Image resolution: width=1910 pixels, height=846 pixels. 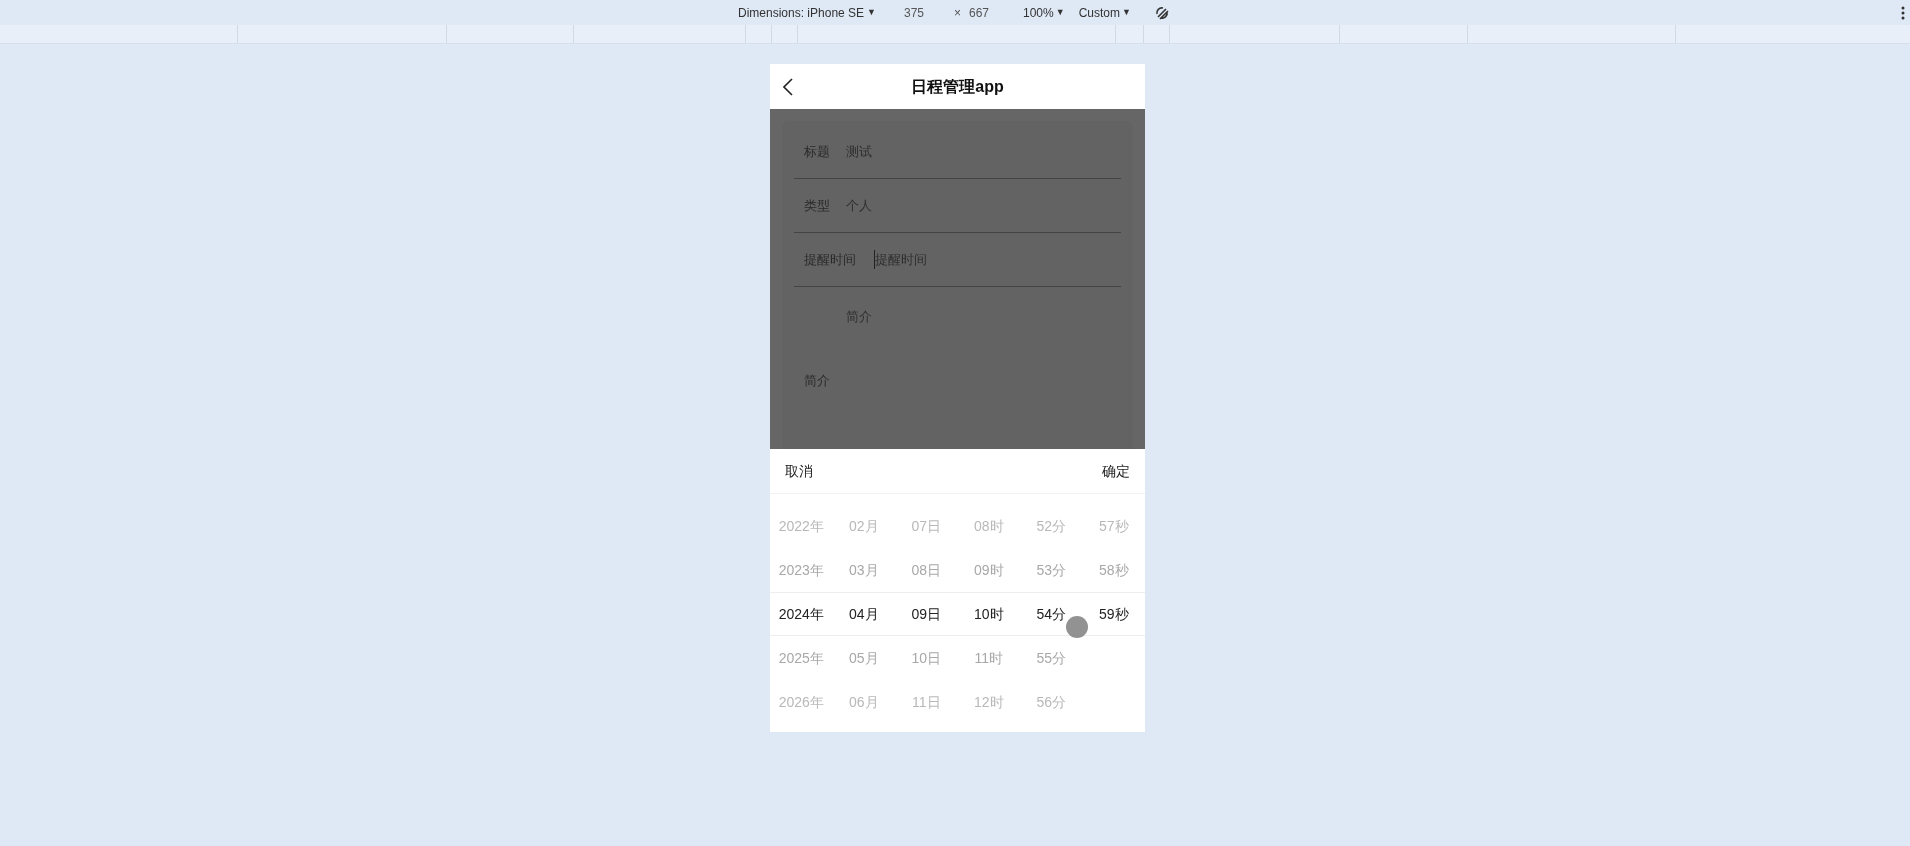 What do you see at coordinates (801, 702) in the screenshot?
I see `picker-option: 2026年` at bounding box center [801, 702].